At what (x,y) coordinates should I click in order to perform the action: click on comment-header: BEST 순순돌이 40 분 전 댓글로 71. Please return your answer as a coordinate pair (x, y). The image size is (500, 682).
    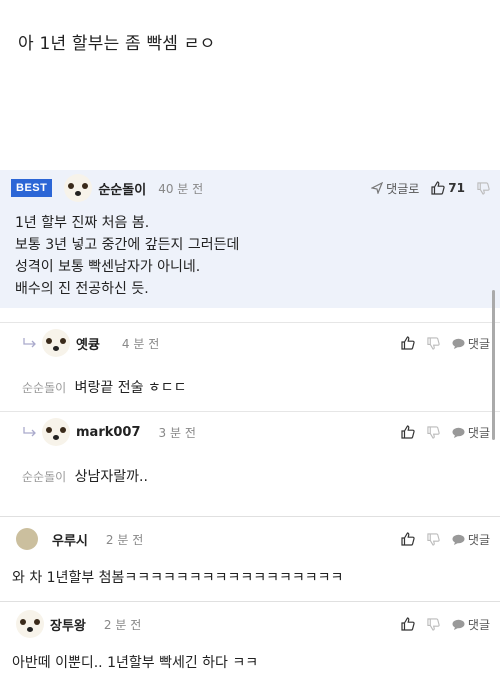
    Looking at the image, I should click on (250, 188).